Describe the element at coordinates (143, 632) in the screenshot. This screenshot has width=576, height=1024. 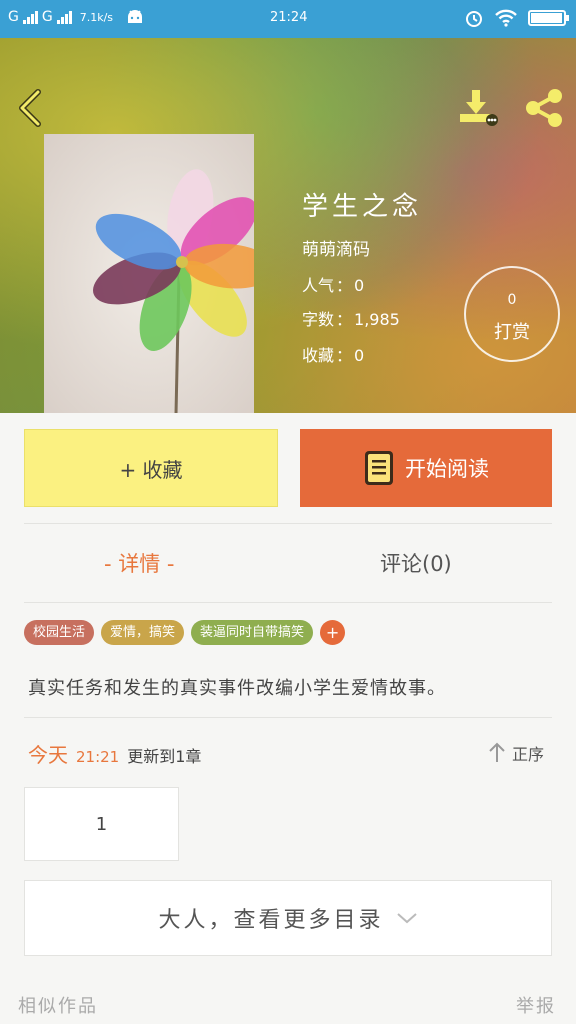
I see `tag-romance-comedy: 爱情，搞笑` at that location.